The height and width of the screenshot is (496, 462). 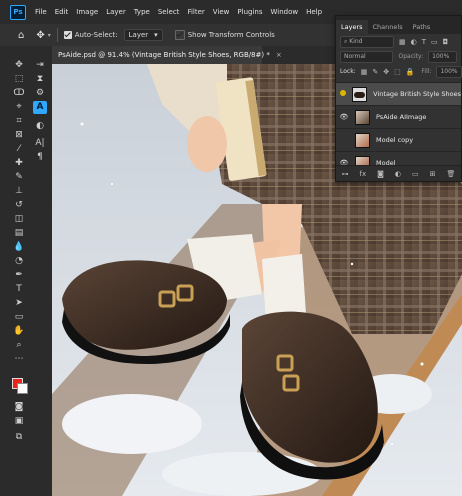 I want to click on filter-adjustment-icon: ◐, so click(x=414, y=42).